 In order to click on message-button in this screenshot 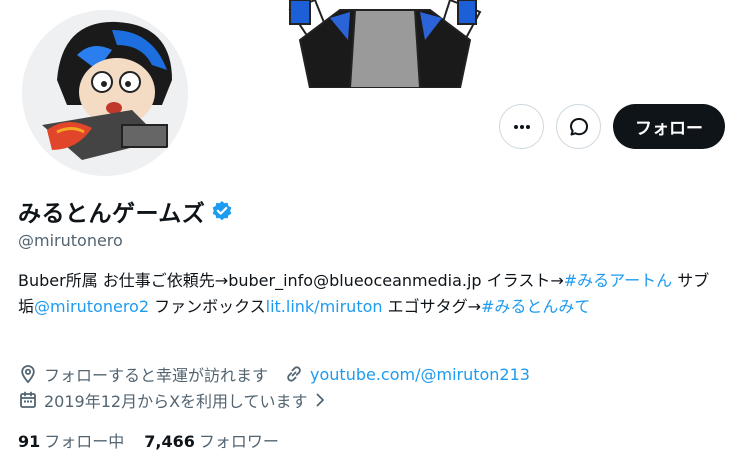, I will do `click(578, 126)`.